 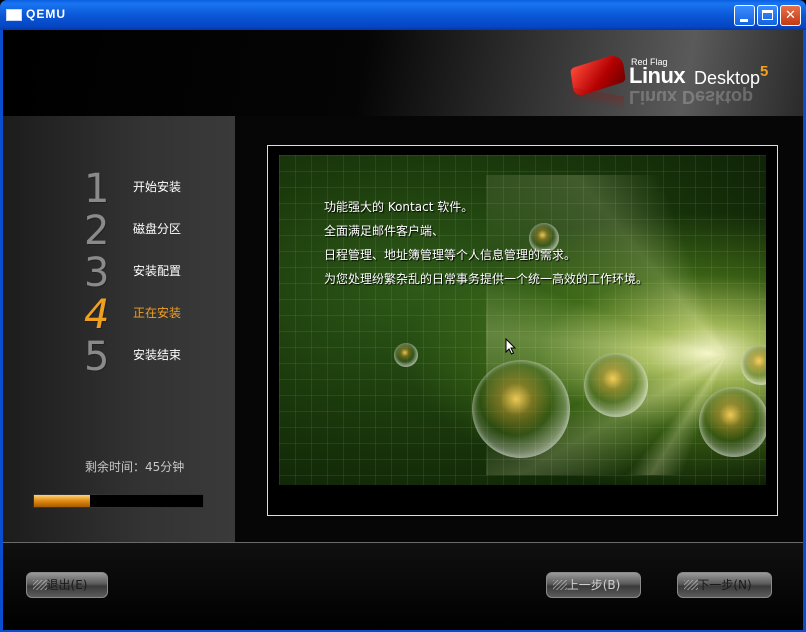 I want to click on exit-button: 退出(E), so click(x=67, y=585).